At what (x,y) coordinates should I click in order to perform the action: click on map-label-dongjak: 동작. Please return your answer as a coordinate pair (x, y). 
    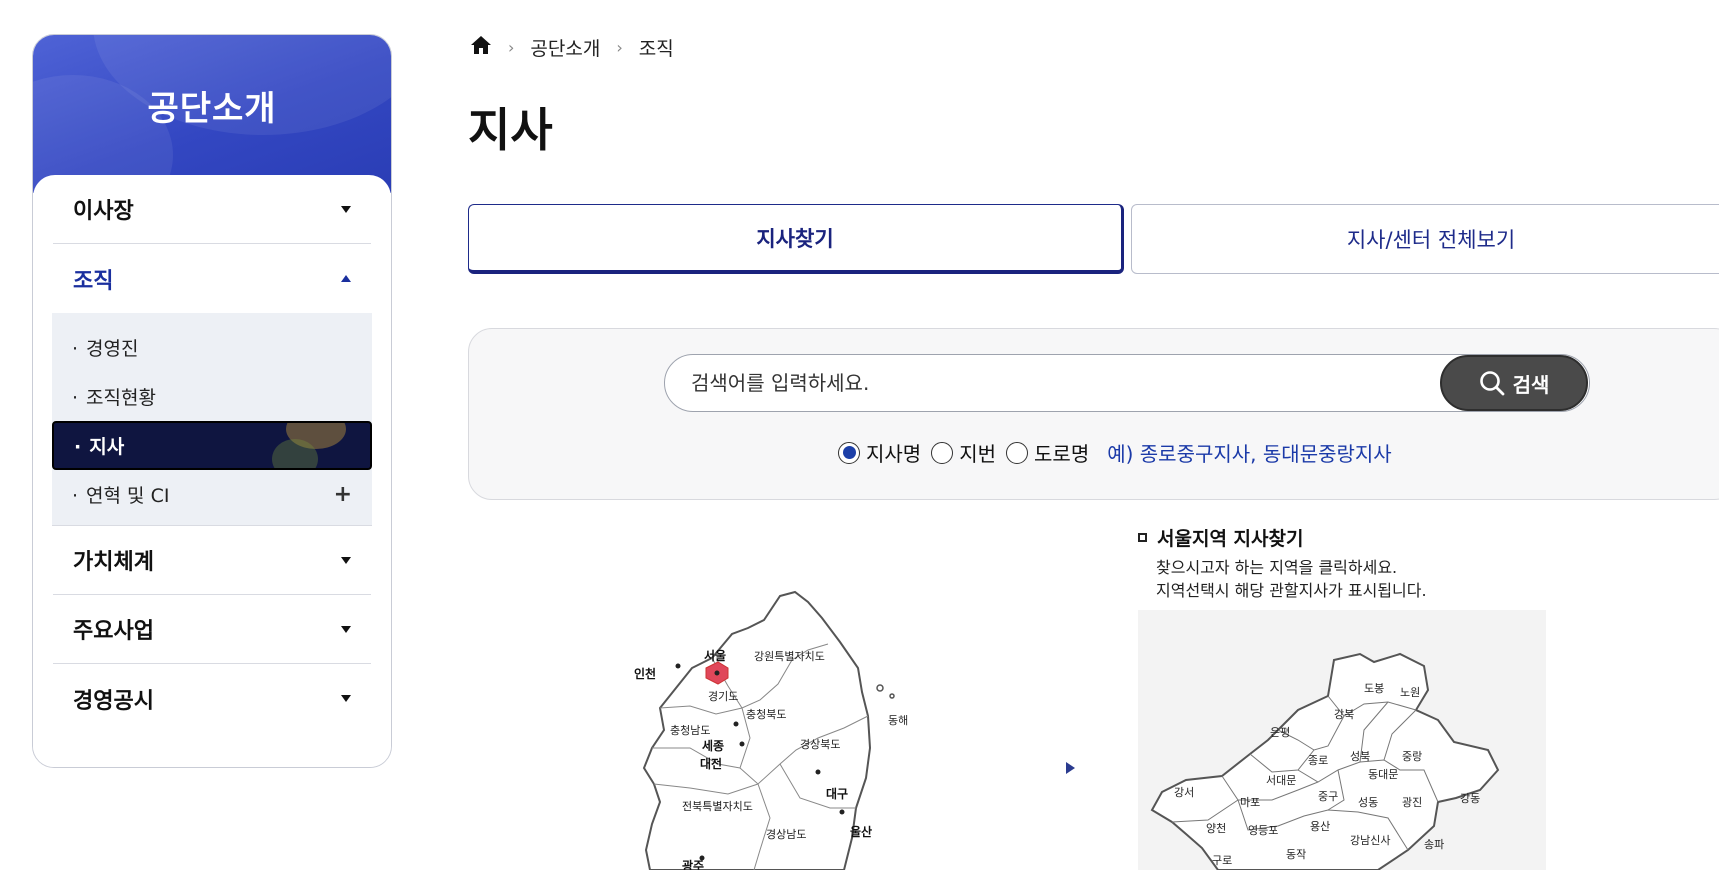
    Looking at the image, I should click on (1296, 854).